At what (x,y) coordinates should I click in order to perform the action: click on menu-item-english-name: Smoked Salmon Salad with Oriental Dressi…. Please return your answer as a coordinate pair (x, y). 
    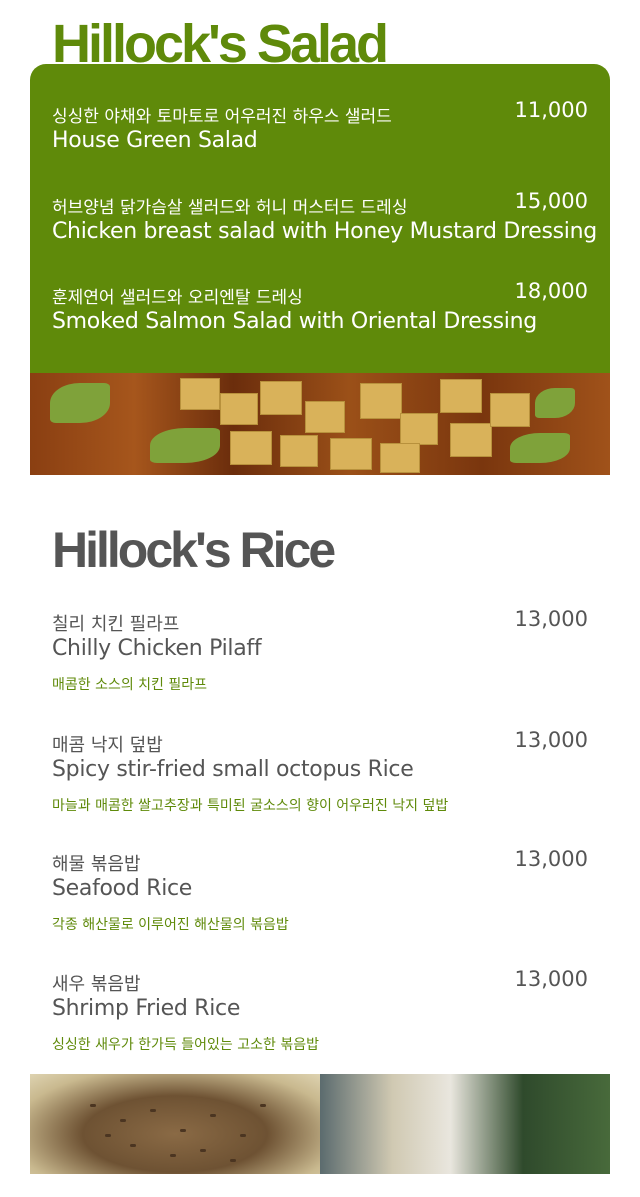
    Looking at the image, I should click on (294, 321).